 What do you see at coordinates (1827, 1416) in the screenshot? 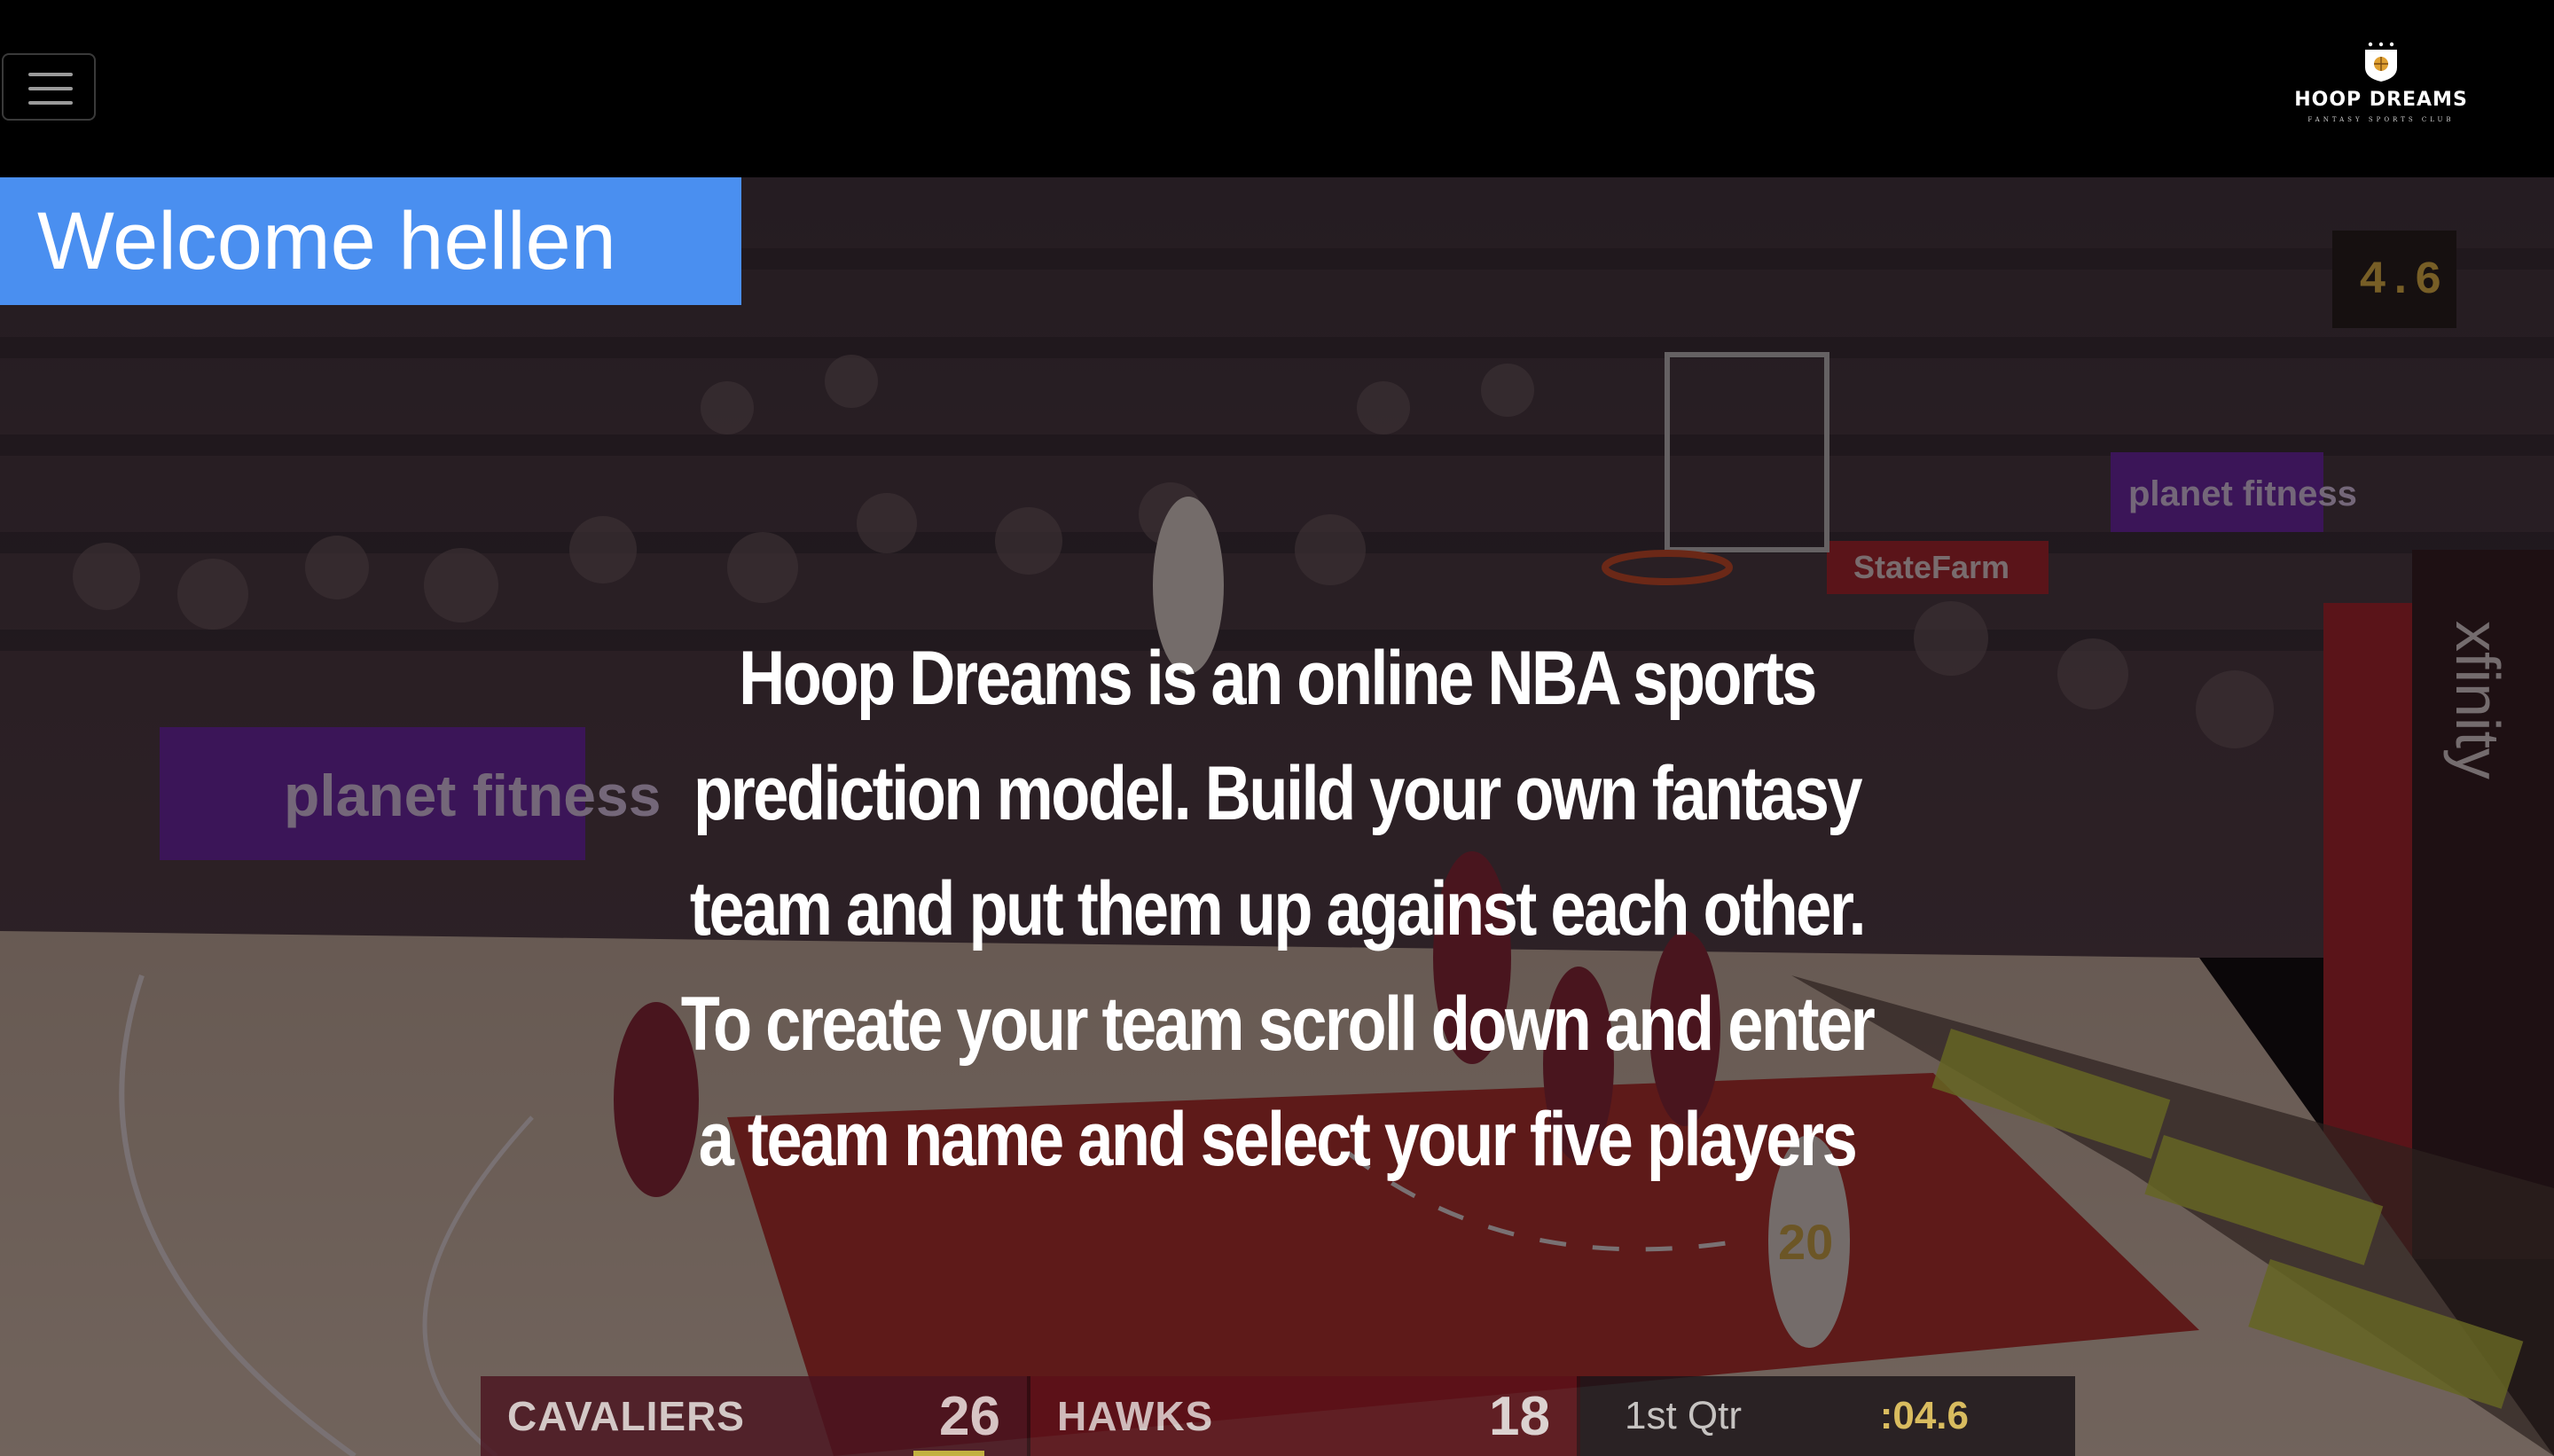
I see `game-clock-panel: 1st Qtr :04.6` at bounding box center [1827, 1416].